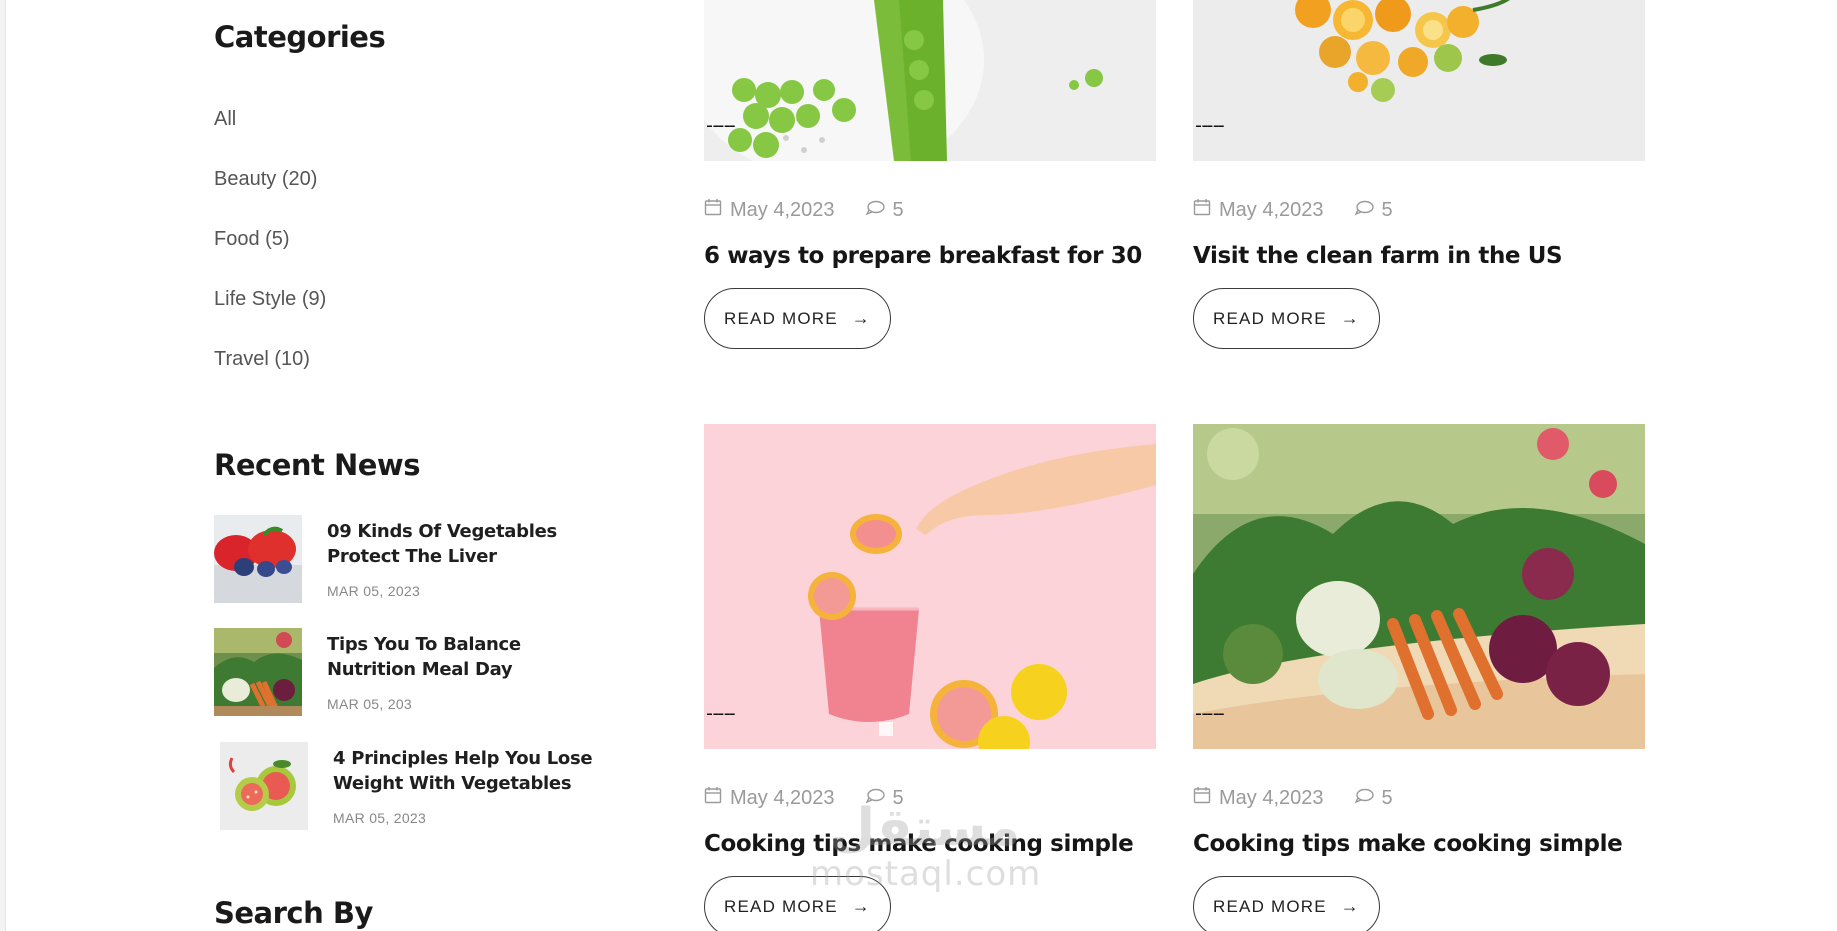  I want to click on category-item-beauty: Beauty (20), so click(270, 194).